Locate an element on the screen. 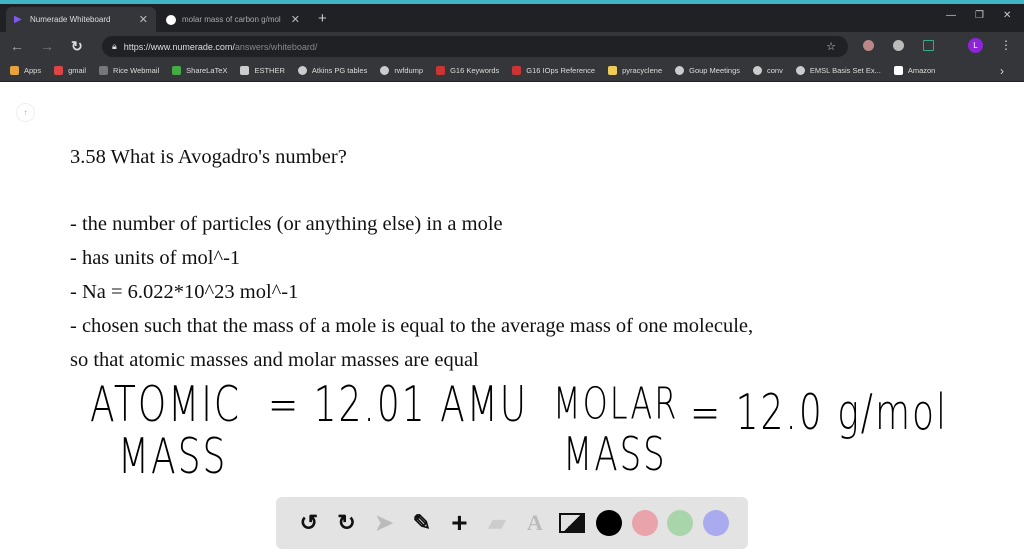  bookmark: Goup Meetings is located at coordinates (707, 70).